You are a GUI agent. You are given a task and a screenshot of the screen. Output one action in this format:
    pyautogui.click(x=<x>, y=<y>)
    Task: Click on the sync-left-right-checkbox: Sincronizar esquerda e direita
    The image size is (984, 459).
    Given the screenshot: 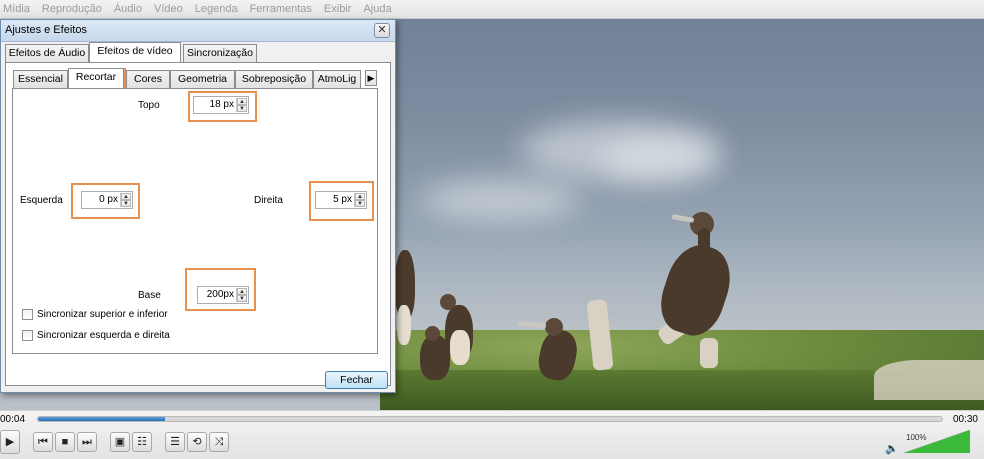 What is the action you would take?
    pyautogui.click(x=96, y=335)
    